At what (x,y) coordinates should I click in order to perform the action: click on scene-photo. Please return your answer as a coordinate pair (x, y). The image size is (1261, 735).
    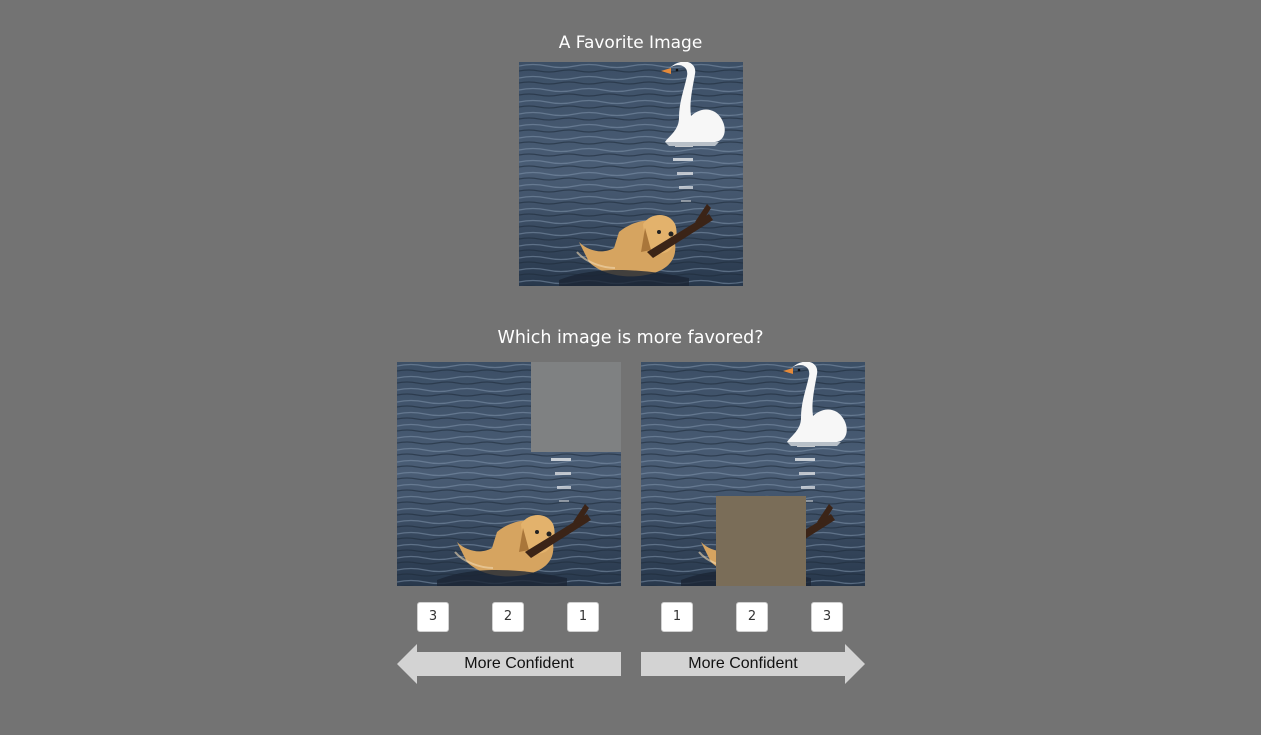
    Looking at the image, I should click on (631, 174).